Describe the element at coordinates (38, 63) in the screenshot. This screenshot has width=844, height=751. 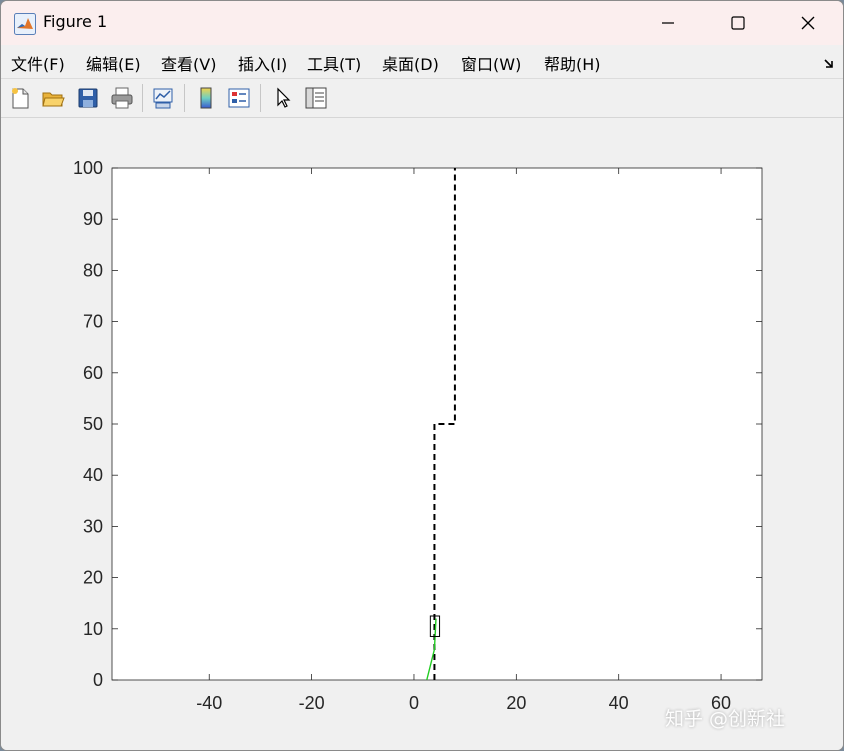
I see `menu-file: 文件(F)` at that location.